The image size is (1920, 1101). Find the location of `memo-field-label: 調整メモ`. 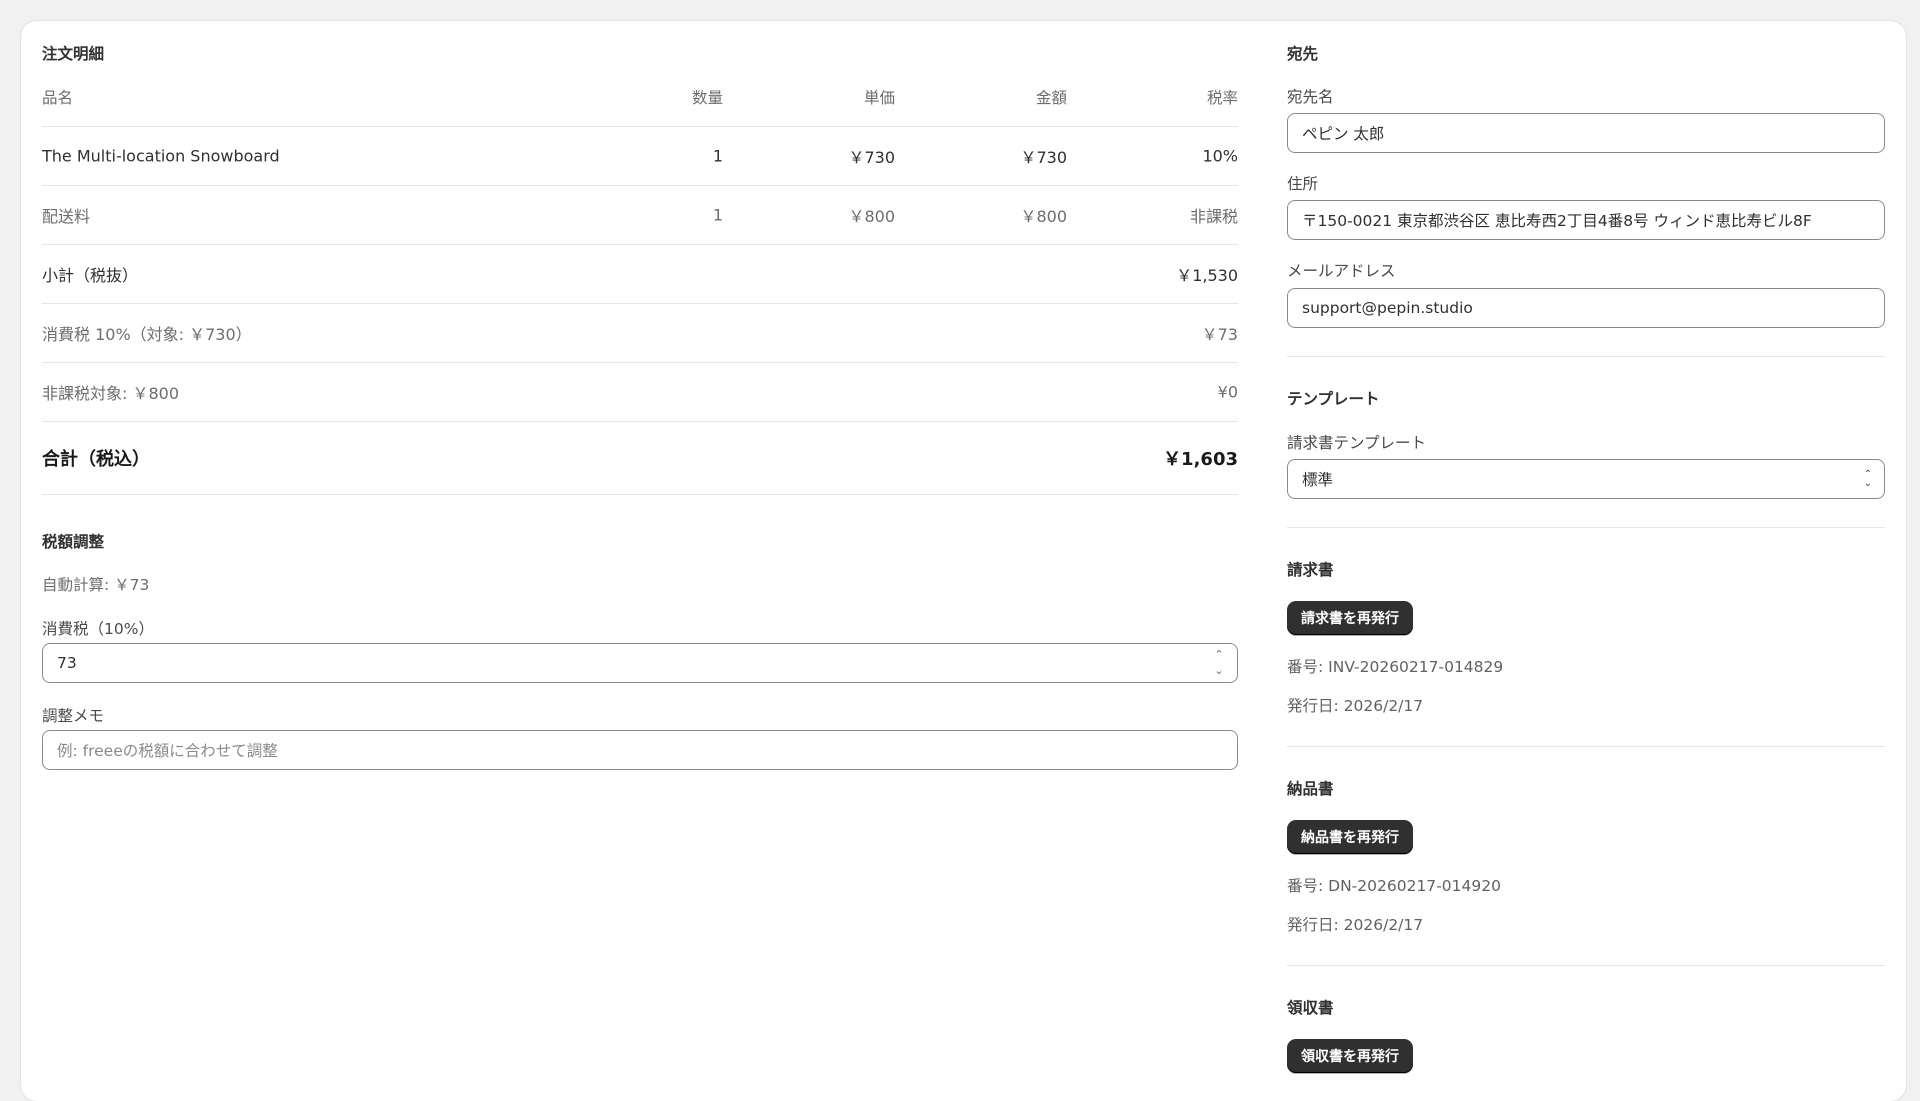

memo-field-label: 調整メモ is located at coordinates (73, 716).